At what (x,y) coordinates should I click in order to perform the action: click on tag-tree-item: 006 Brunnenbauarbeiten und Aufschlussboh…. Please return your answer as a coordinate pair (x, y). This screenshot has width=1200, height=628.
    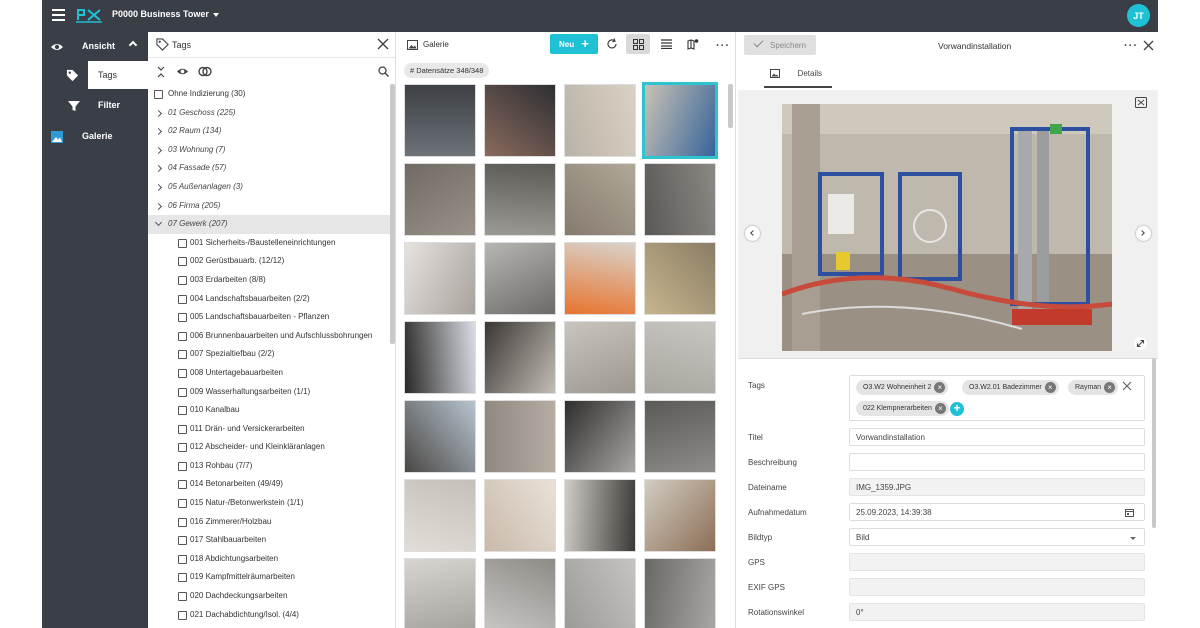
    Looking at the image, I should click on (271, 336).